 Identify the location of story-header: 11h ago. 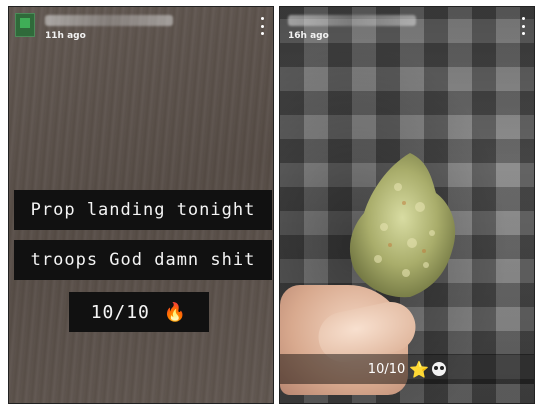
(141, 26).